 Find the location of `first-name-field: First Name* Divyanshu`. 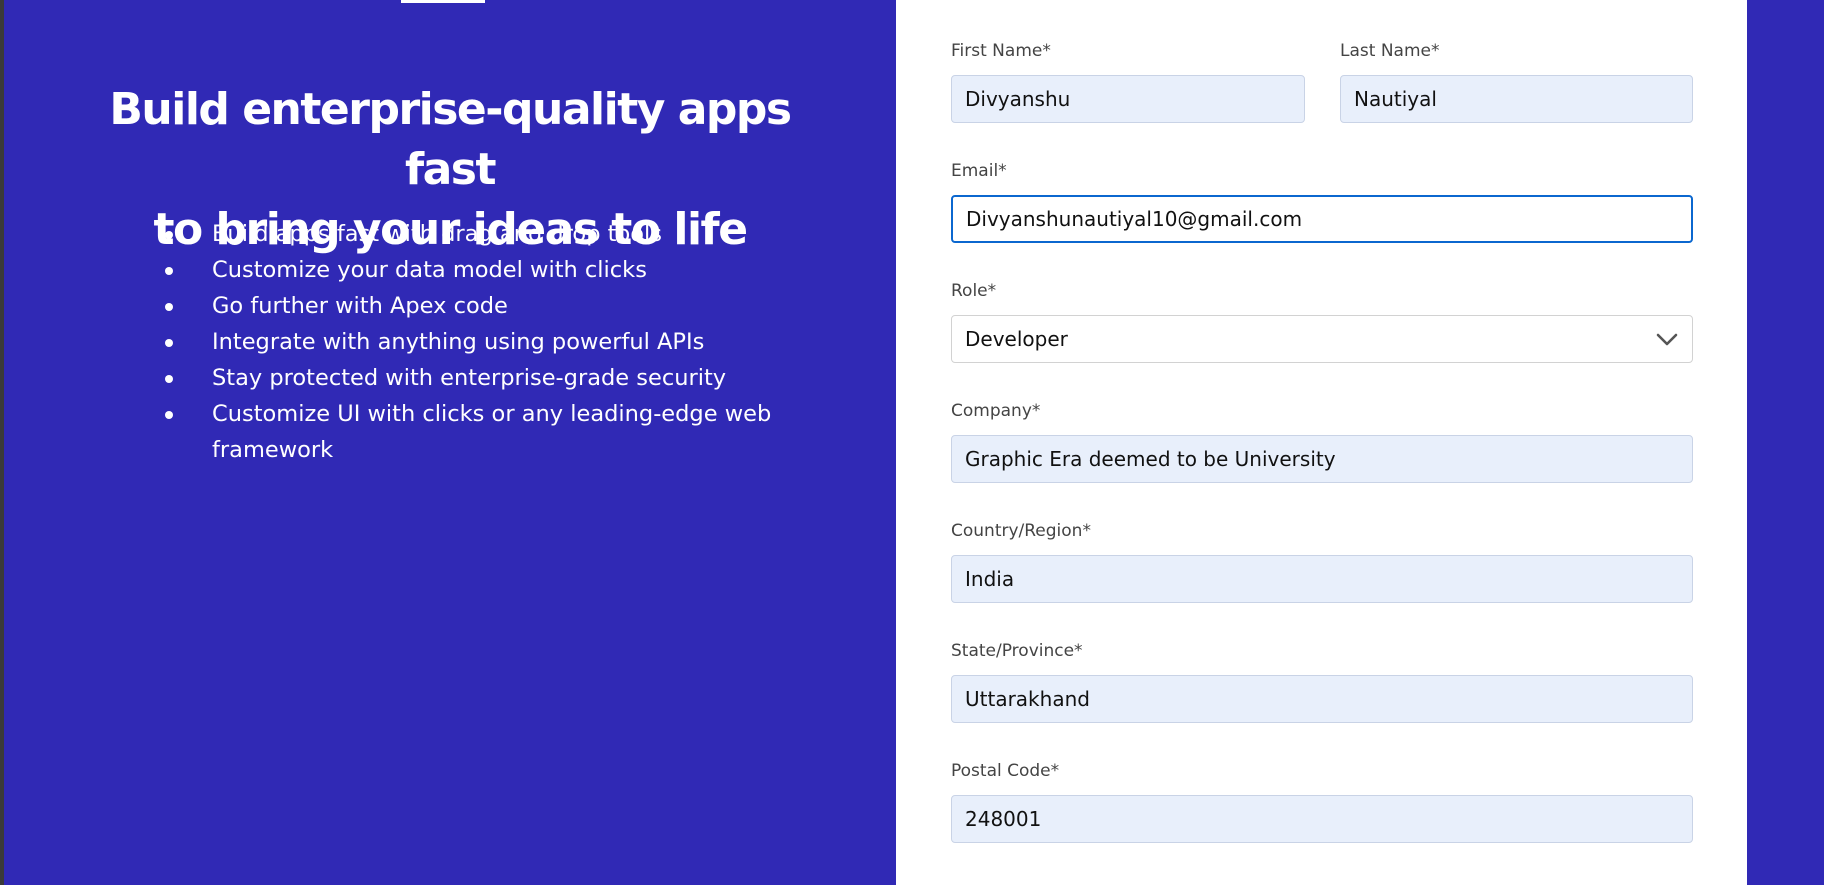

first-name-field: First Name* Divyanshu is located at coordinates (1128, 81).